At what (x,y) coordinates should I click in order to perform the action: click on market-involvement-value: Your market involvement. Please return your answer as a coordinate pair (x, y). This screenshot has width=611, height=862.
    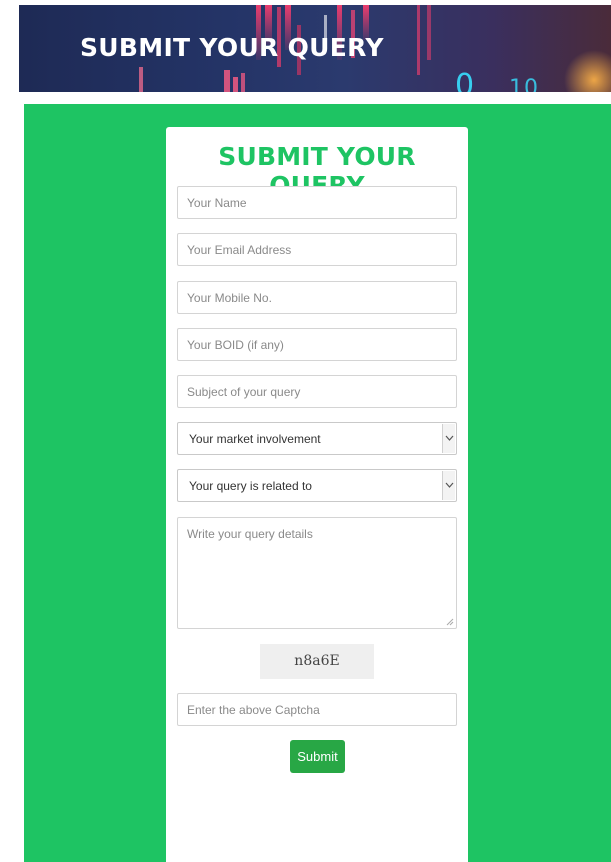
    Looking at the image, I should click on (255, 439).